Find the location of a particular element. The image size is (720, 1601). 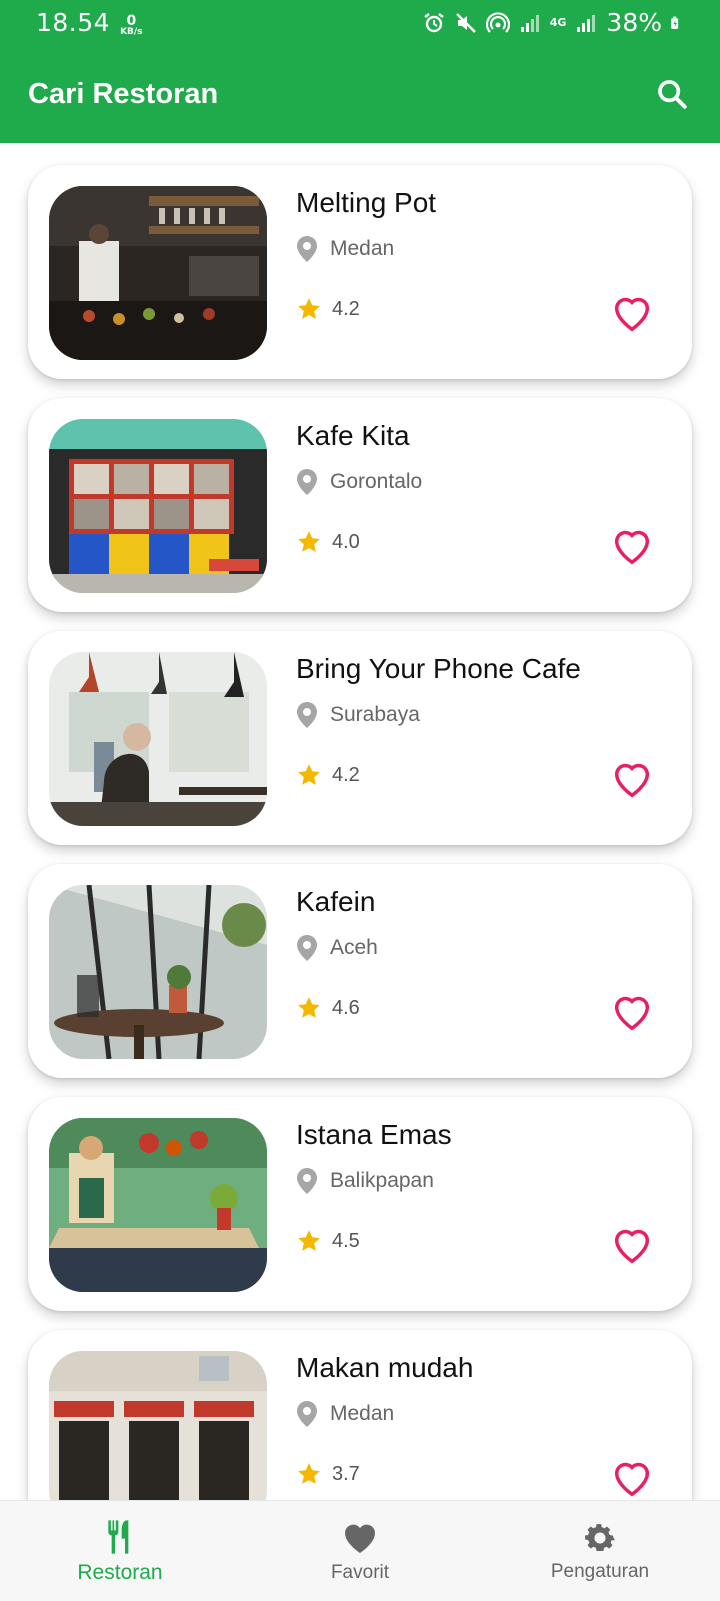

alarm-icon is located at coordinates (434, 22).